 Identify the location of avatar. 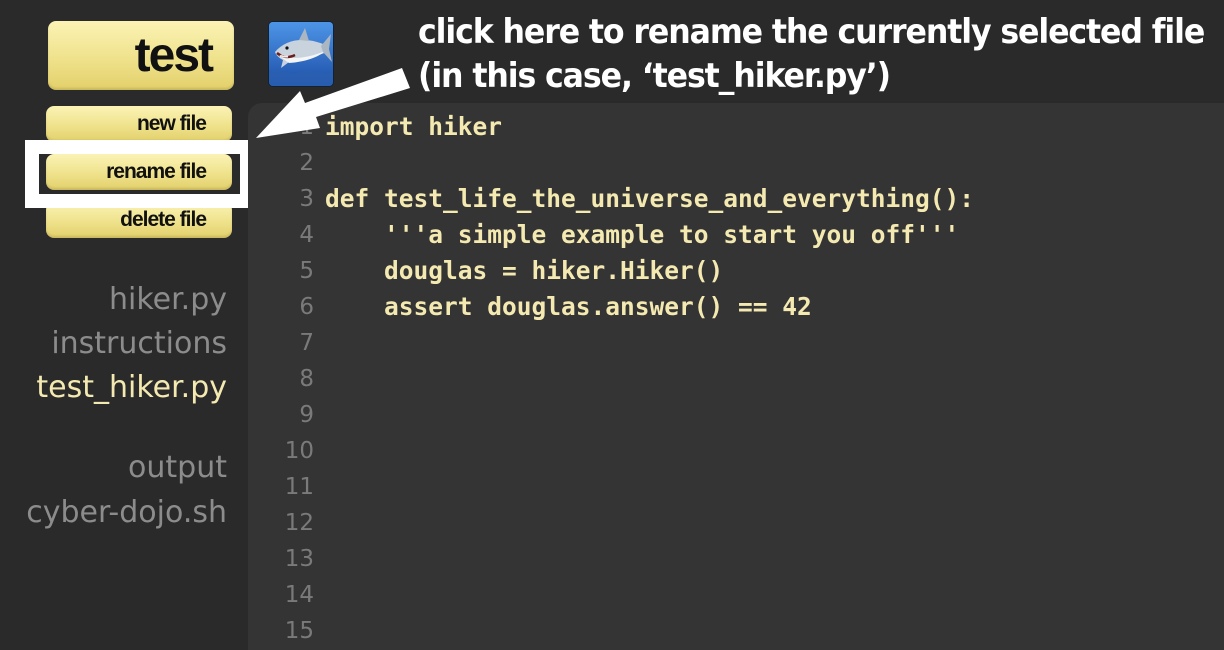
(301, 54).